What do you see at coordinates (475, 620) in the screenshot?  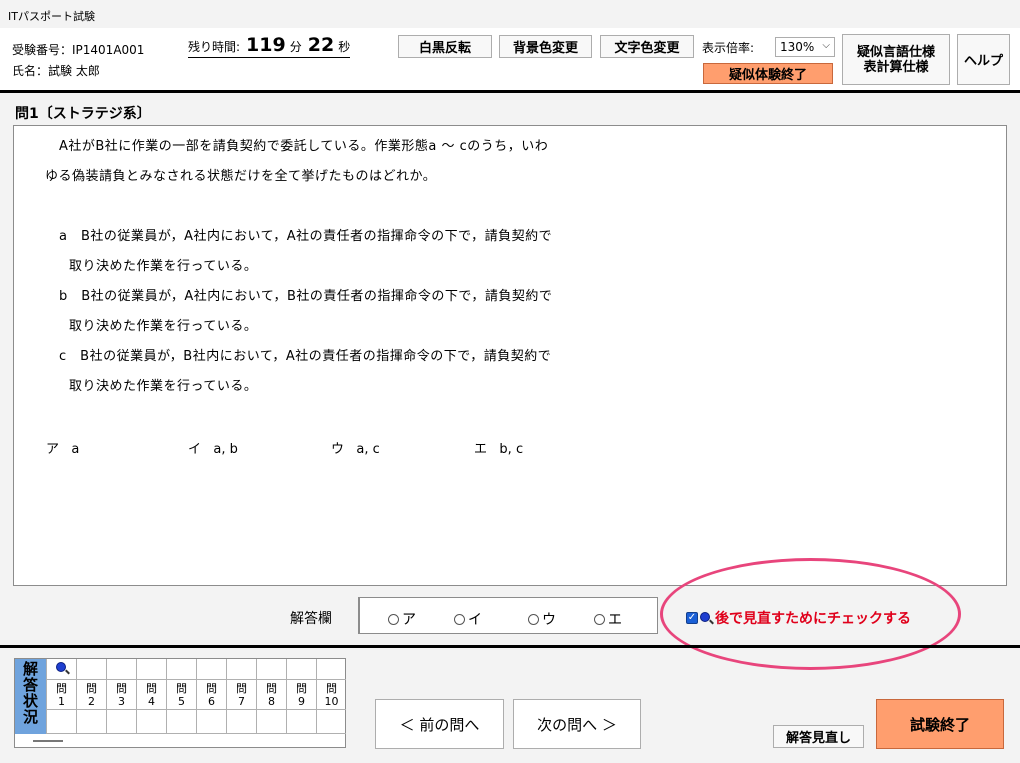 I see `radio-label: イ` at bounding box center [475, 620].